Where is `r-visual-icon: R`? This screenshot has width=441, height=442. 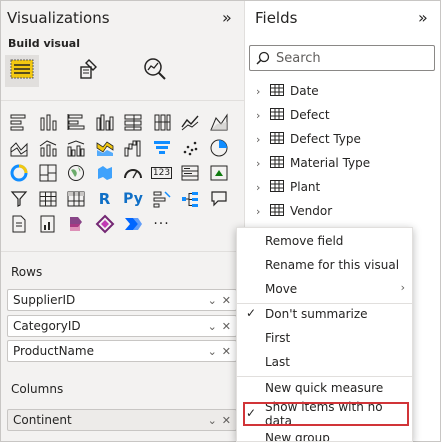 r-visual-icon: R is located at coordinates (105, 199).